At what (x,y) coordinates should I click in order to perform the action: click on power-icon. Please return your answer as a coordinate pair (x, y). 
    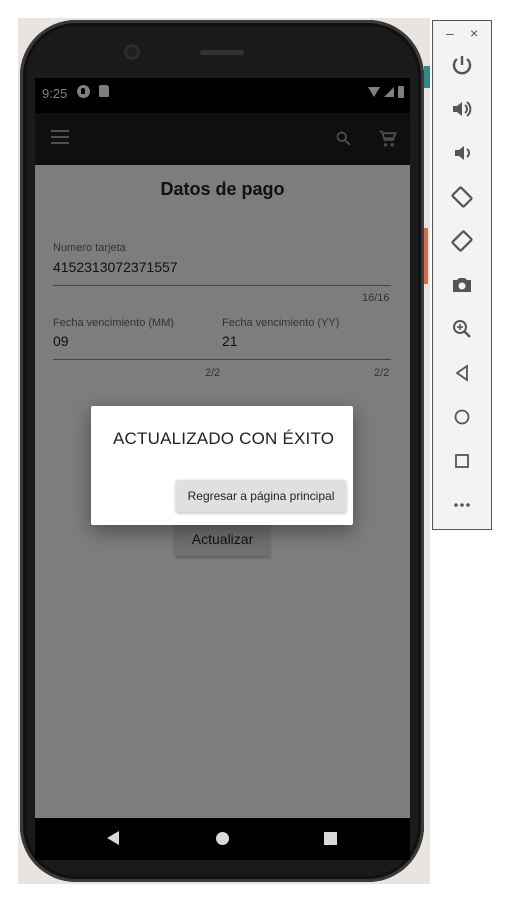
    Looking at the image, I should click on (462, 65).